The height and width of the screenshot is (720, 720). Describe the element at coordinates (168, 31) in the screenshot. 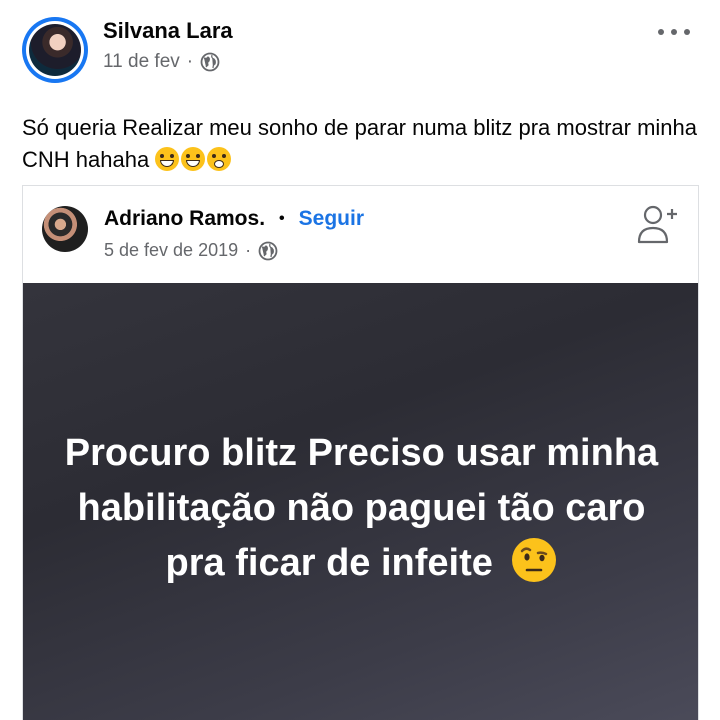

I see `author-name: Silvana Lara` at that location.